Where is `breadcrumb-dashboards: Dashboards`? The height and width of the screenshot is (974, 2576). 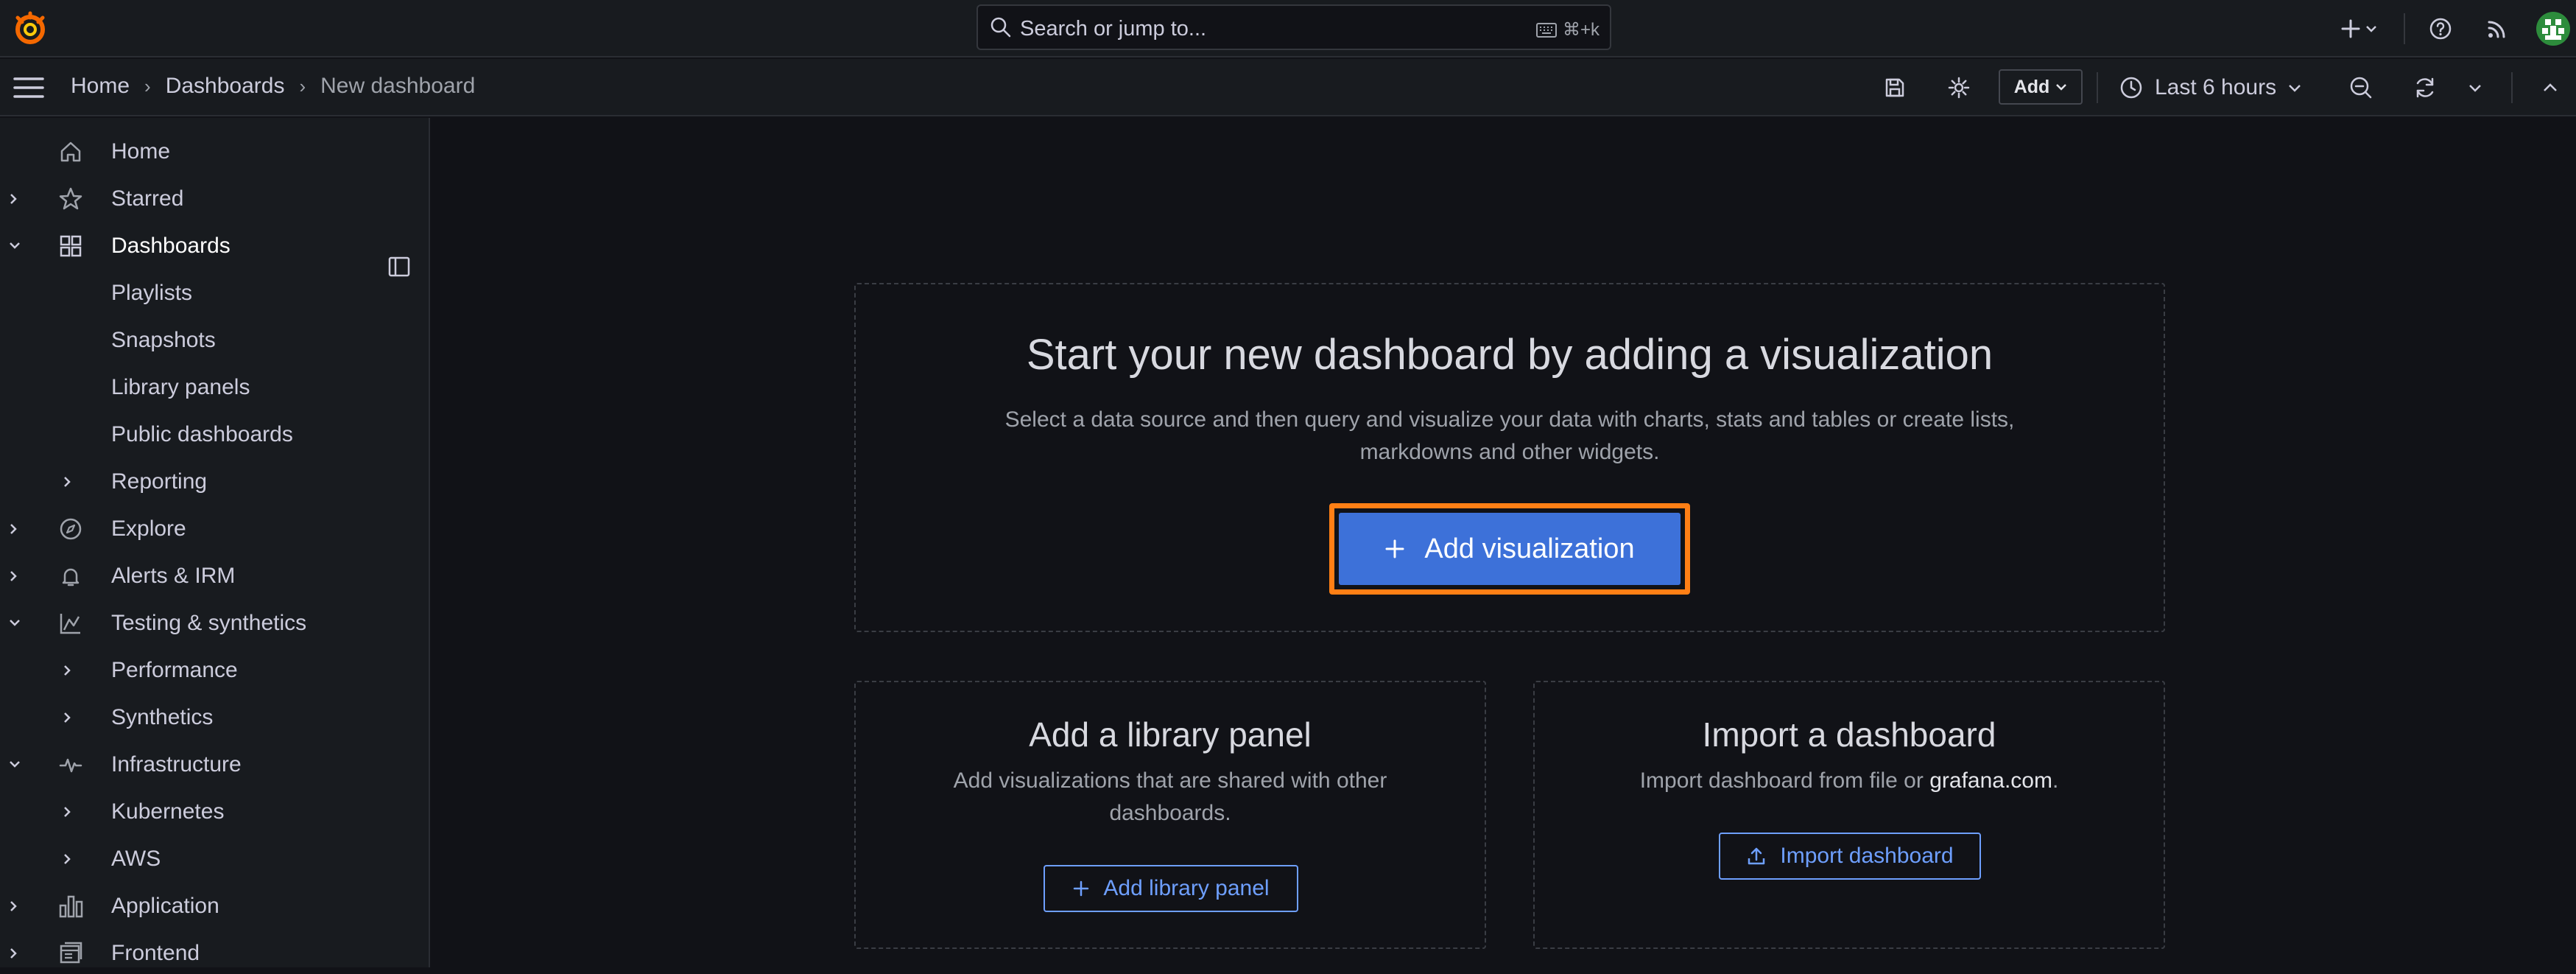 breadcrumb-dashboards: Dashboards is located at coordinates (225, 86).